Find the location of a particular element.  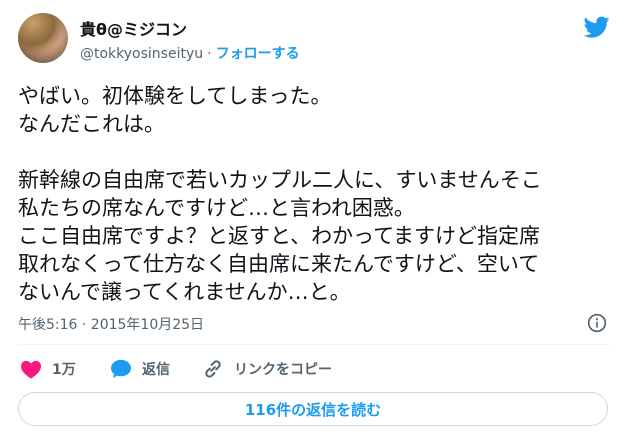

copy-link-label: リンクをコピー is located at coordinates (283, 370).